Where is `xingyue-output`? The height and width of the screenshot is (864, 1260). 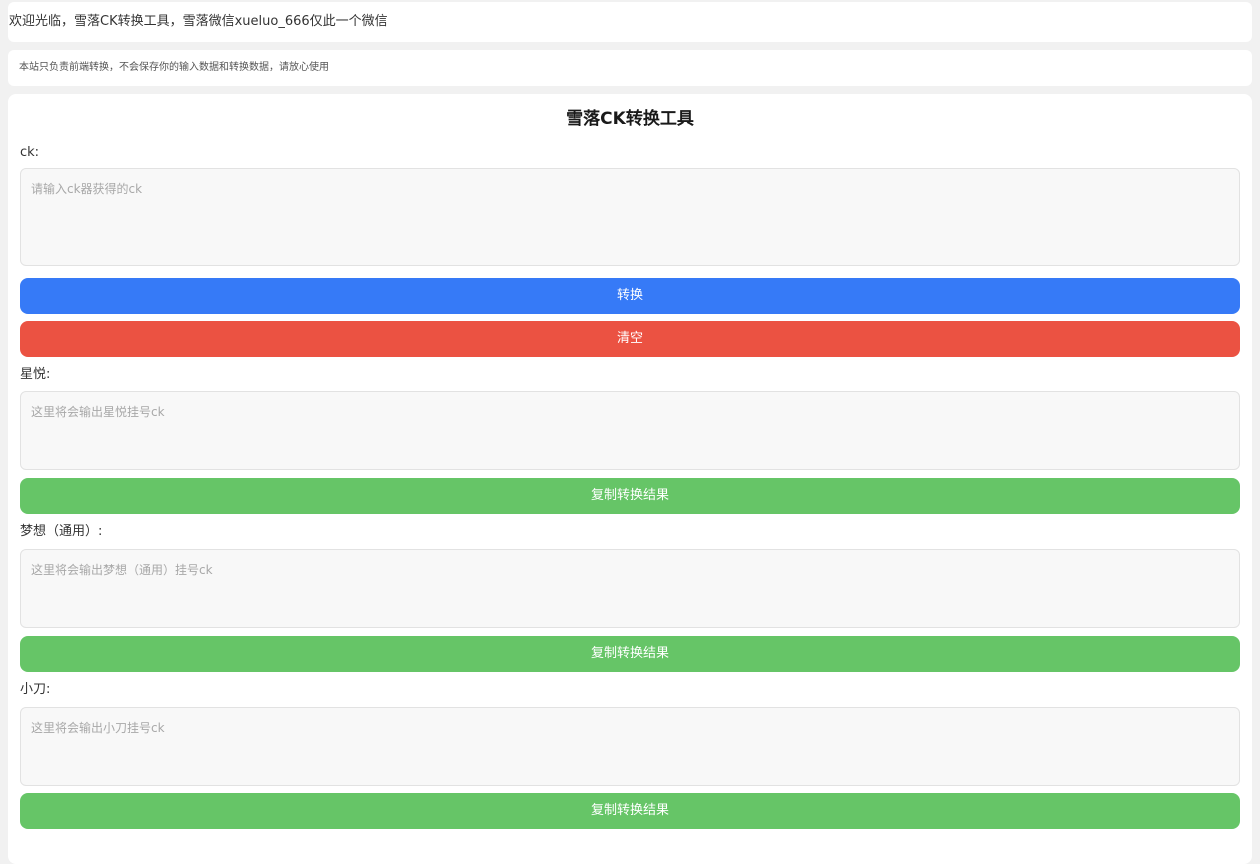 xingyue-output is located at coordinates (630, 430).